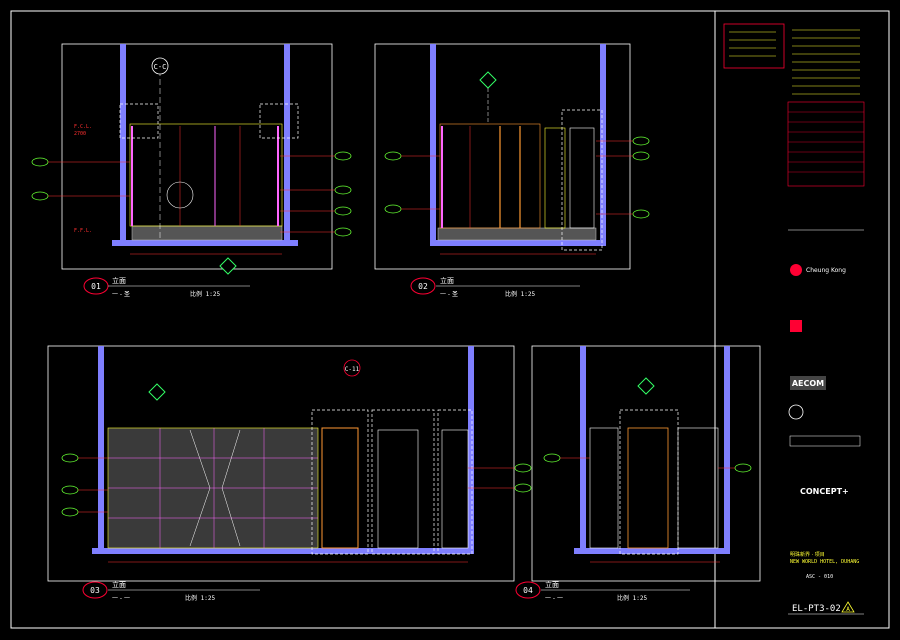 The height and width of the screenshot is (640, 900). I want to click on revision-table, so click(826, 144).